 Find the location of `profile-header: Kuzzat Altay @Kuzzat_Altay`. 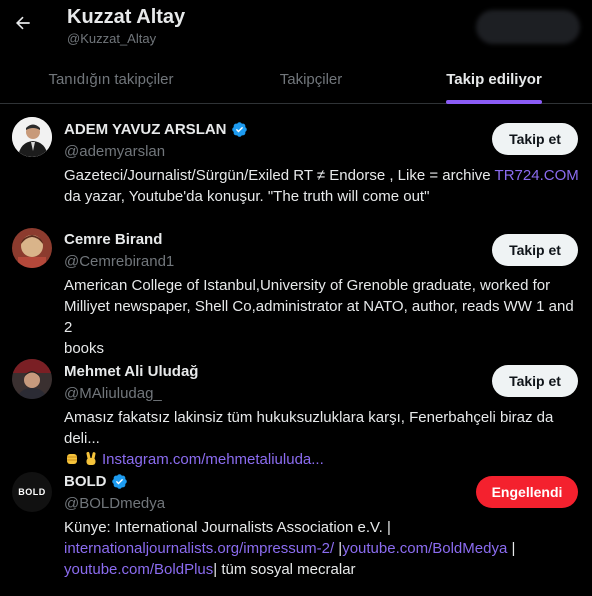

profile-header: Kuzzat Altay @Kuzzat_Altay is located at coordinates (296, 27).